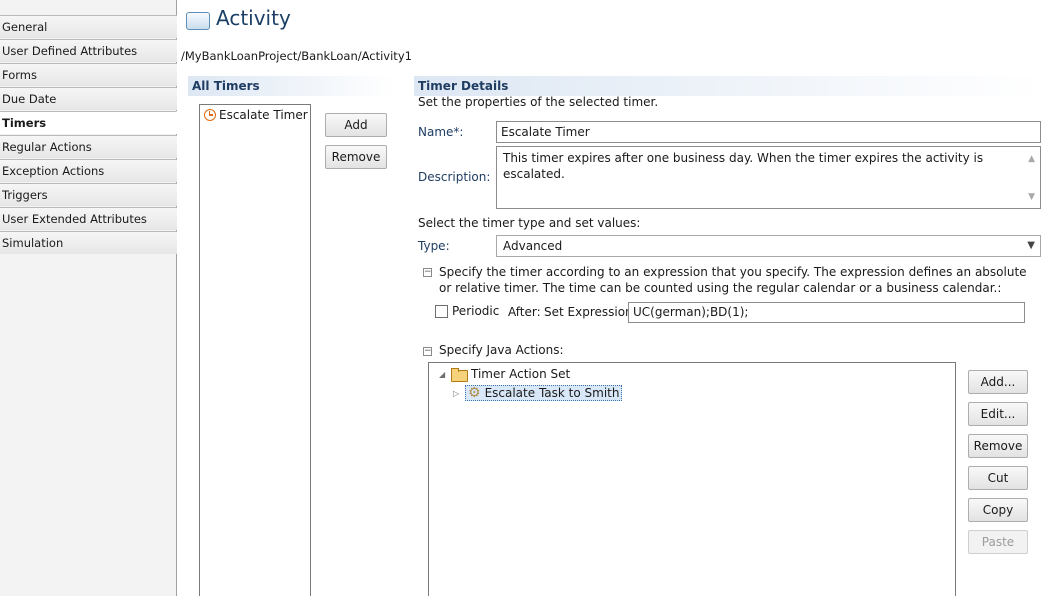 Image resolution: width=1044 pixels, height=596 pixels. Describe the element at coordinates (198, 21) in the screenshot. I see `activity-icon` at that location.